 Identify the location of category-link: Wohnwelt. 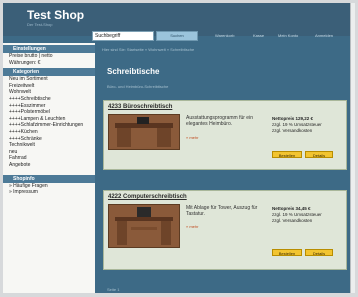
(49, 92).